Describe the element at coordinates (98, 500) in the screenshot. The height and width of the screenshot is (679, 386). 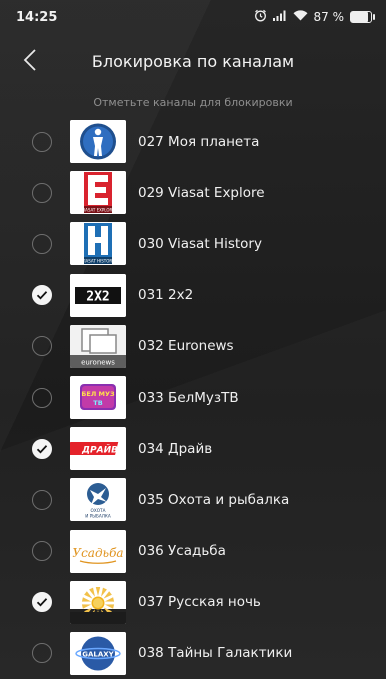
I see `okhota-rybalka-logo: ОХОТА И РЫБАЛКА` at that location.